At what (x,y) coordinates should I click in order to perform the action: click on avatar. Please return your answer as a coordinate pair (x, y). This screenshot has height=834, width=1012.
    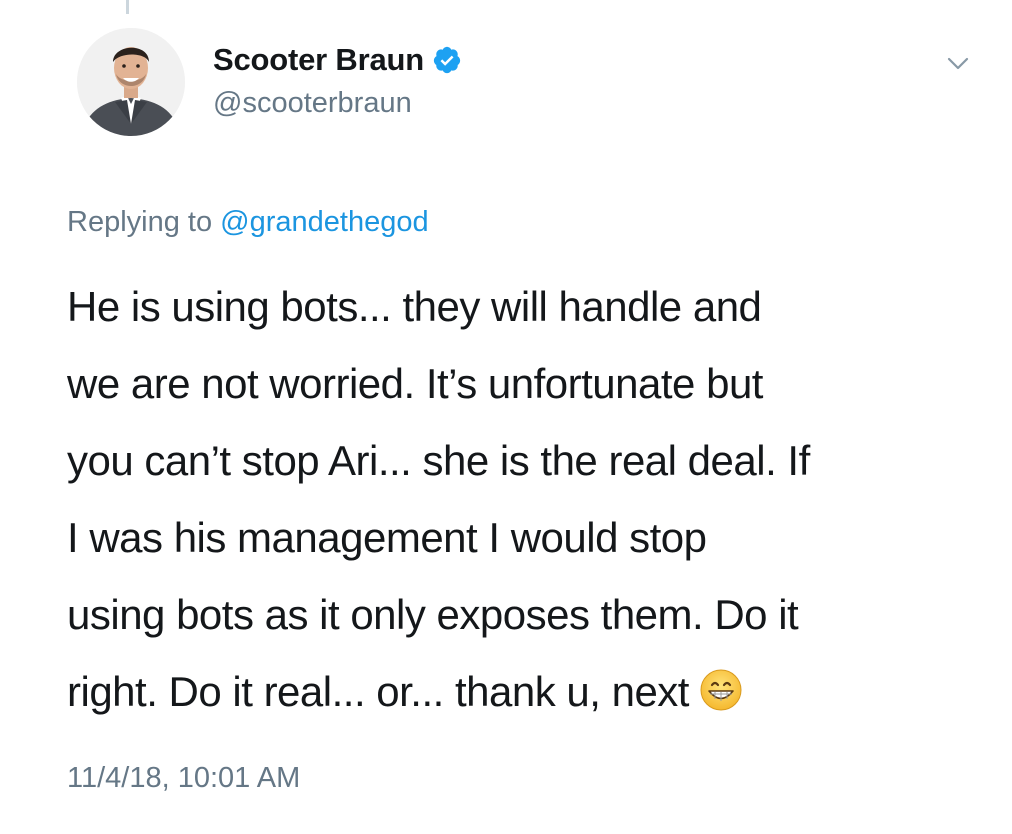
    Looking at the image, I should click on (131, 82).